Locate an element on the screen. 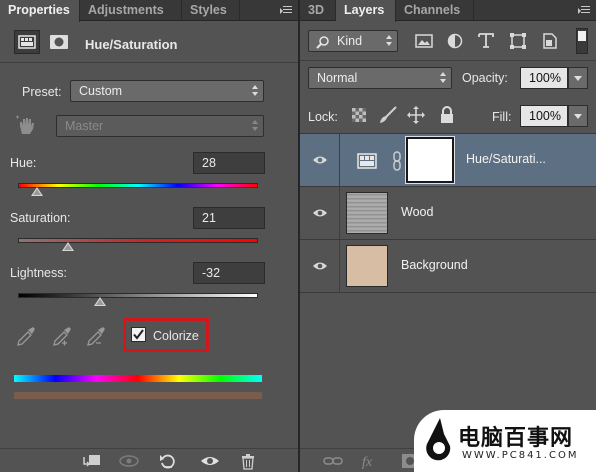  clip-icon is located at coordinates (92, 461).